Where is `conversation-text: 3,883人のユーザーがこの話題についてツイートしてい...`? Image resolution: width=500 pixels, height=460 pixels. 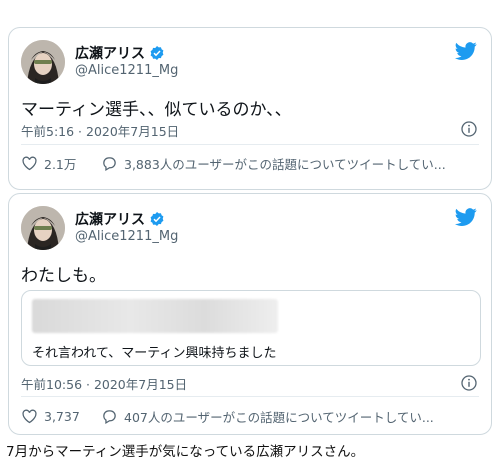 conversation-text: 3,883人のユーザーがこの話題についてツイートしてい... is located at coordinates (285, 164).